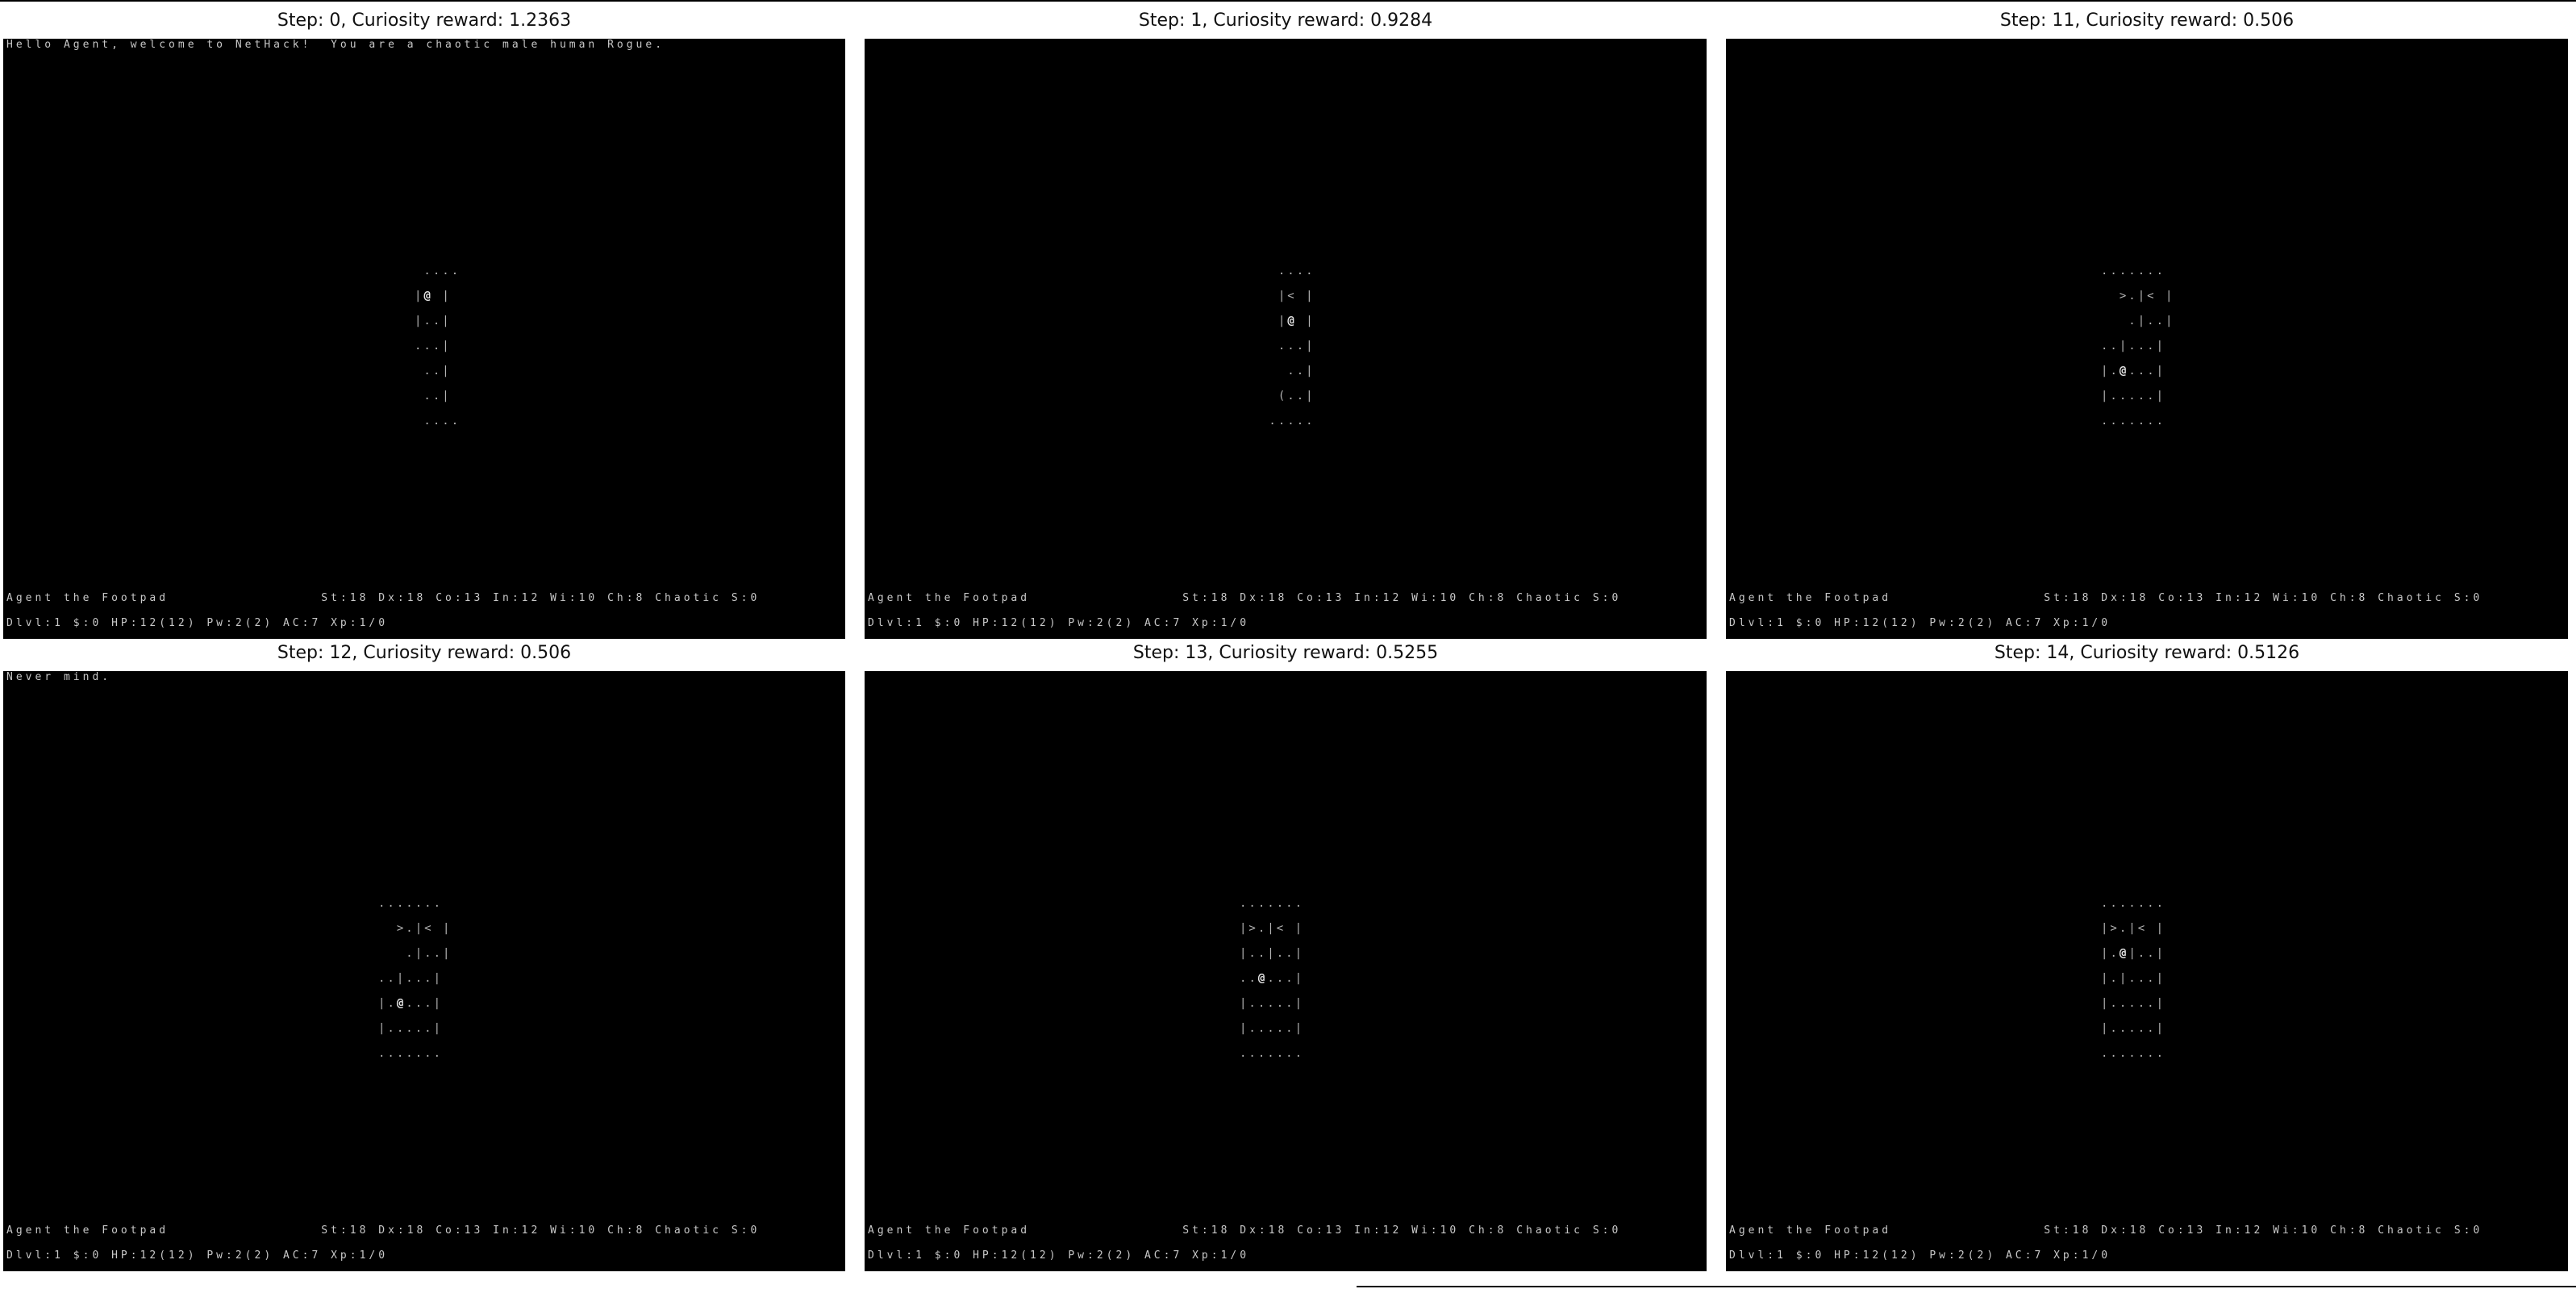  I want to click on top-rule, so click(1288, 1).